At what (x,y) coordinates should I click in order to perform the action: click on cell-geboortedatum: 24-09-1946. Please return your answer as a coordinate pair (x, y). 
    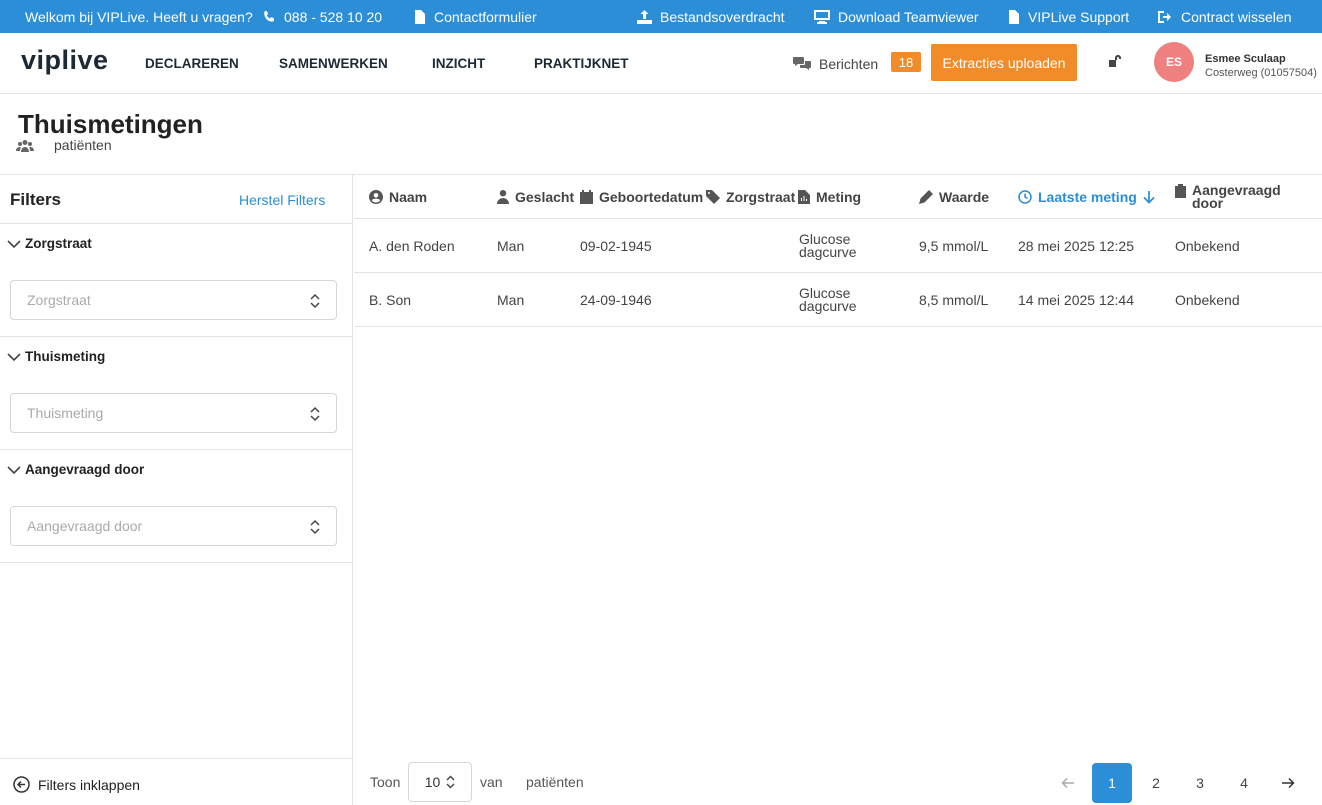
    Looking at the image, I should click on (616, 300).